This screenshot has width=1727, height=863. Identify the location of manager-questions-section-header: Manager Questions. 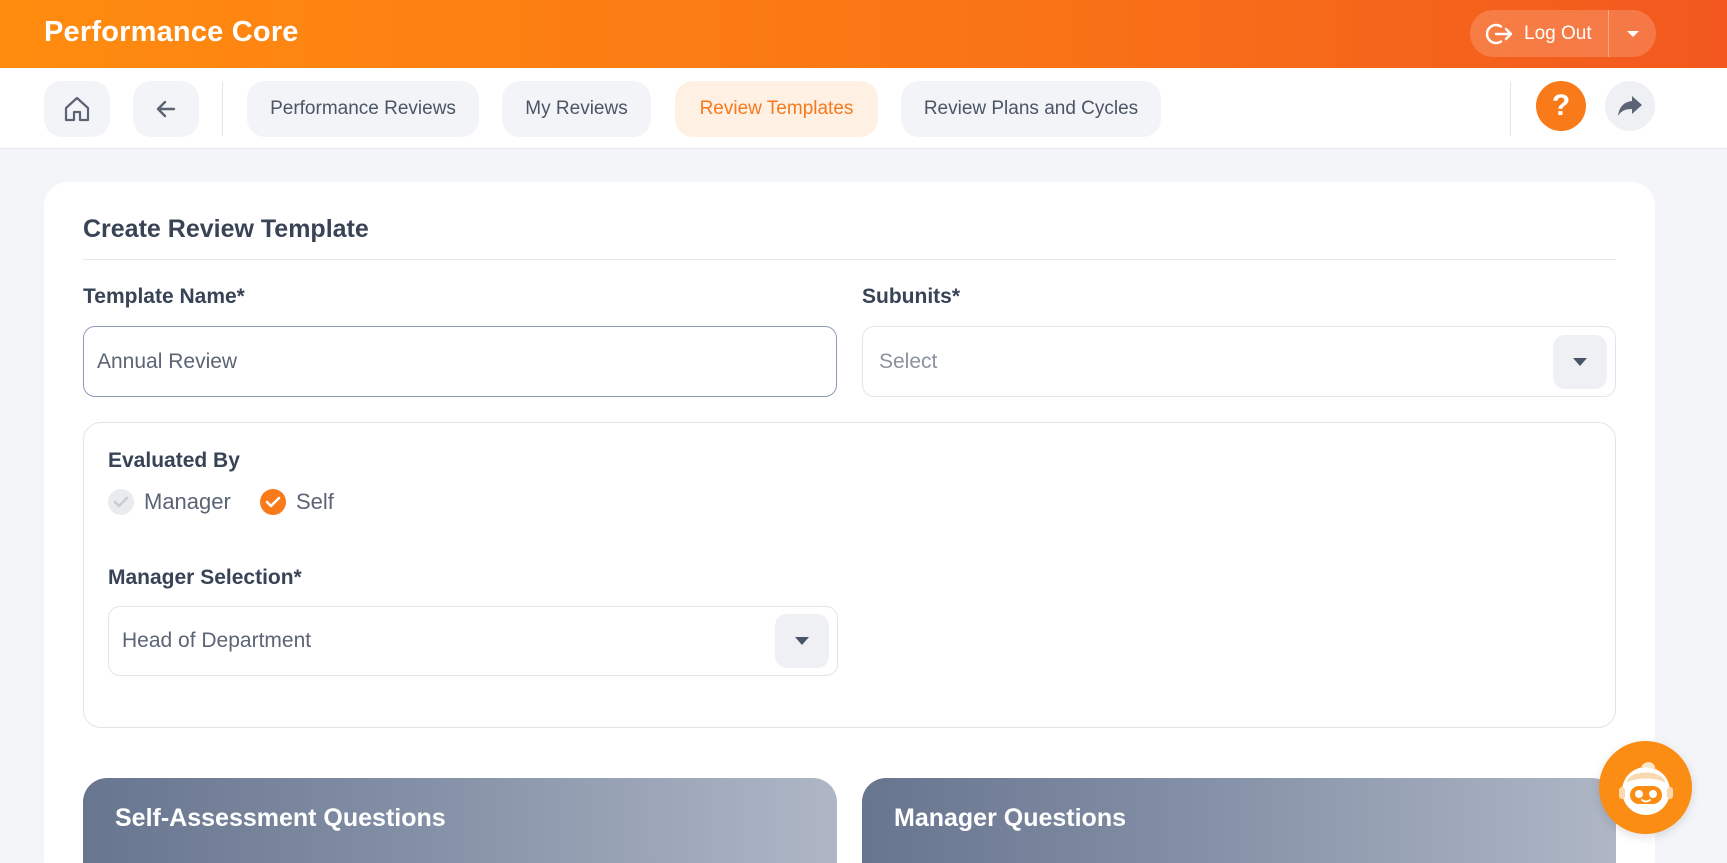
(1239, 820).